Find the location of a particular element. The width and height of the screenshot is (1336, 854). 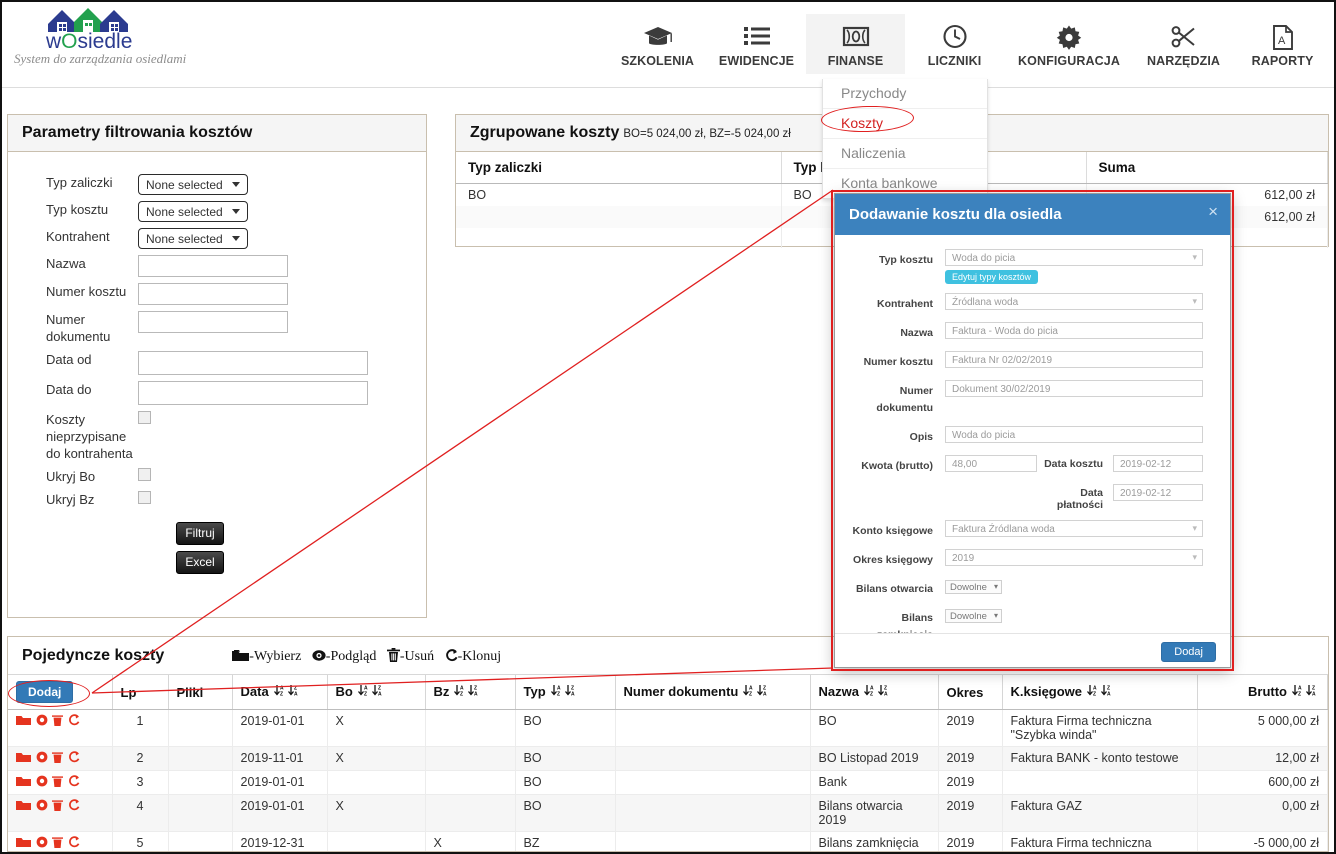

modal-select-bilans-zamkniecia: Dowolne is located at coordinates (973, 616).